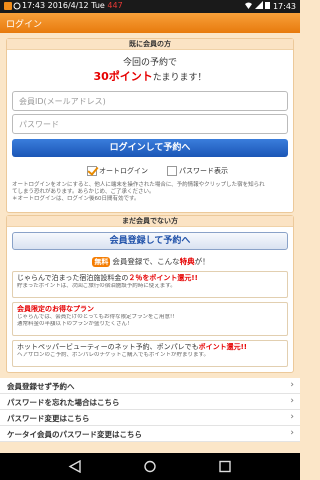 The image size is (320, 480). What do you see at coordinates (150, 386) in the screenshot?
I see `link-book-without-registration: 会員登録せず予約へ ›` at bounding box center [150, 386].